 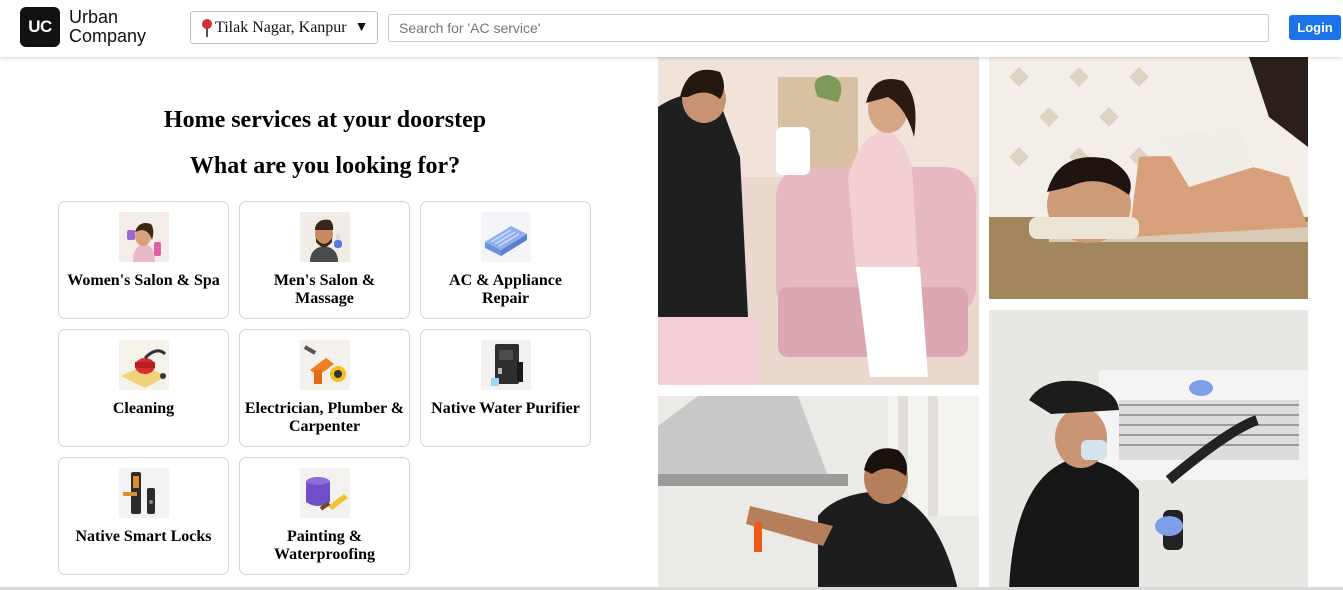 I want to click on category-label: Native Smart Locks, so click(x=143, y=536).